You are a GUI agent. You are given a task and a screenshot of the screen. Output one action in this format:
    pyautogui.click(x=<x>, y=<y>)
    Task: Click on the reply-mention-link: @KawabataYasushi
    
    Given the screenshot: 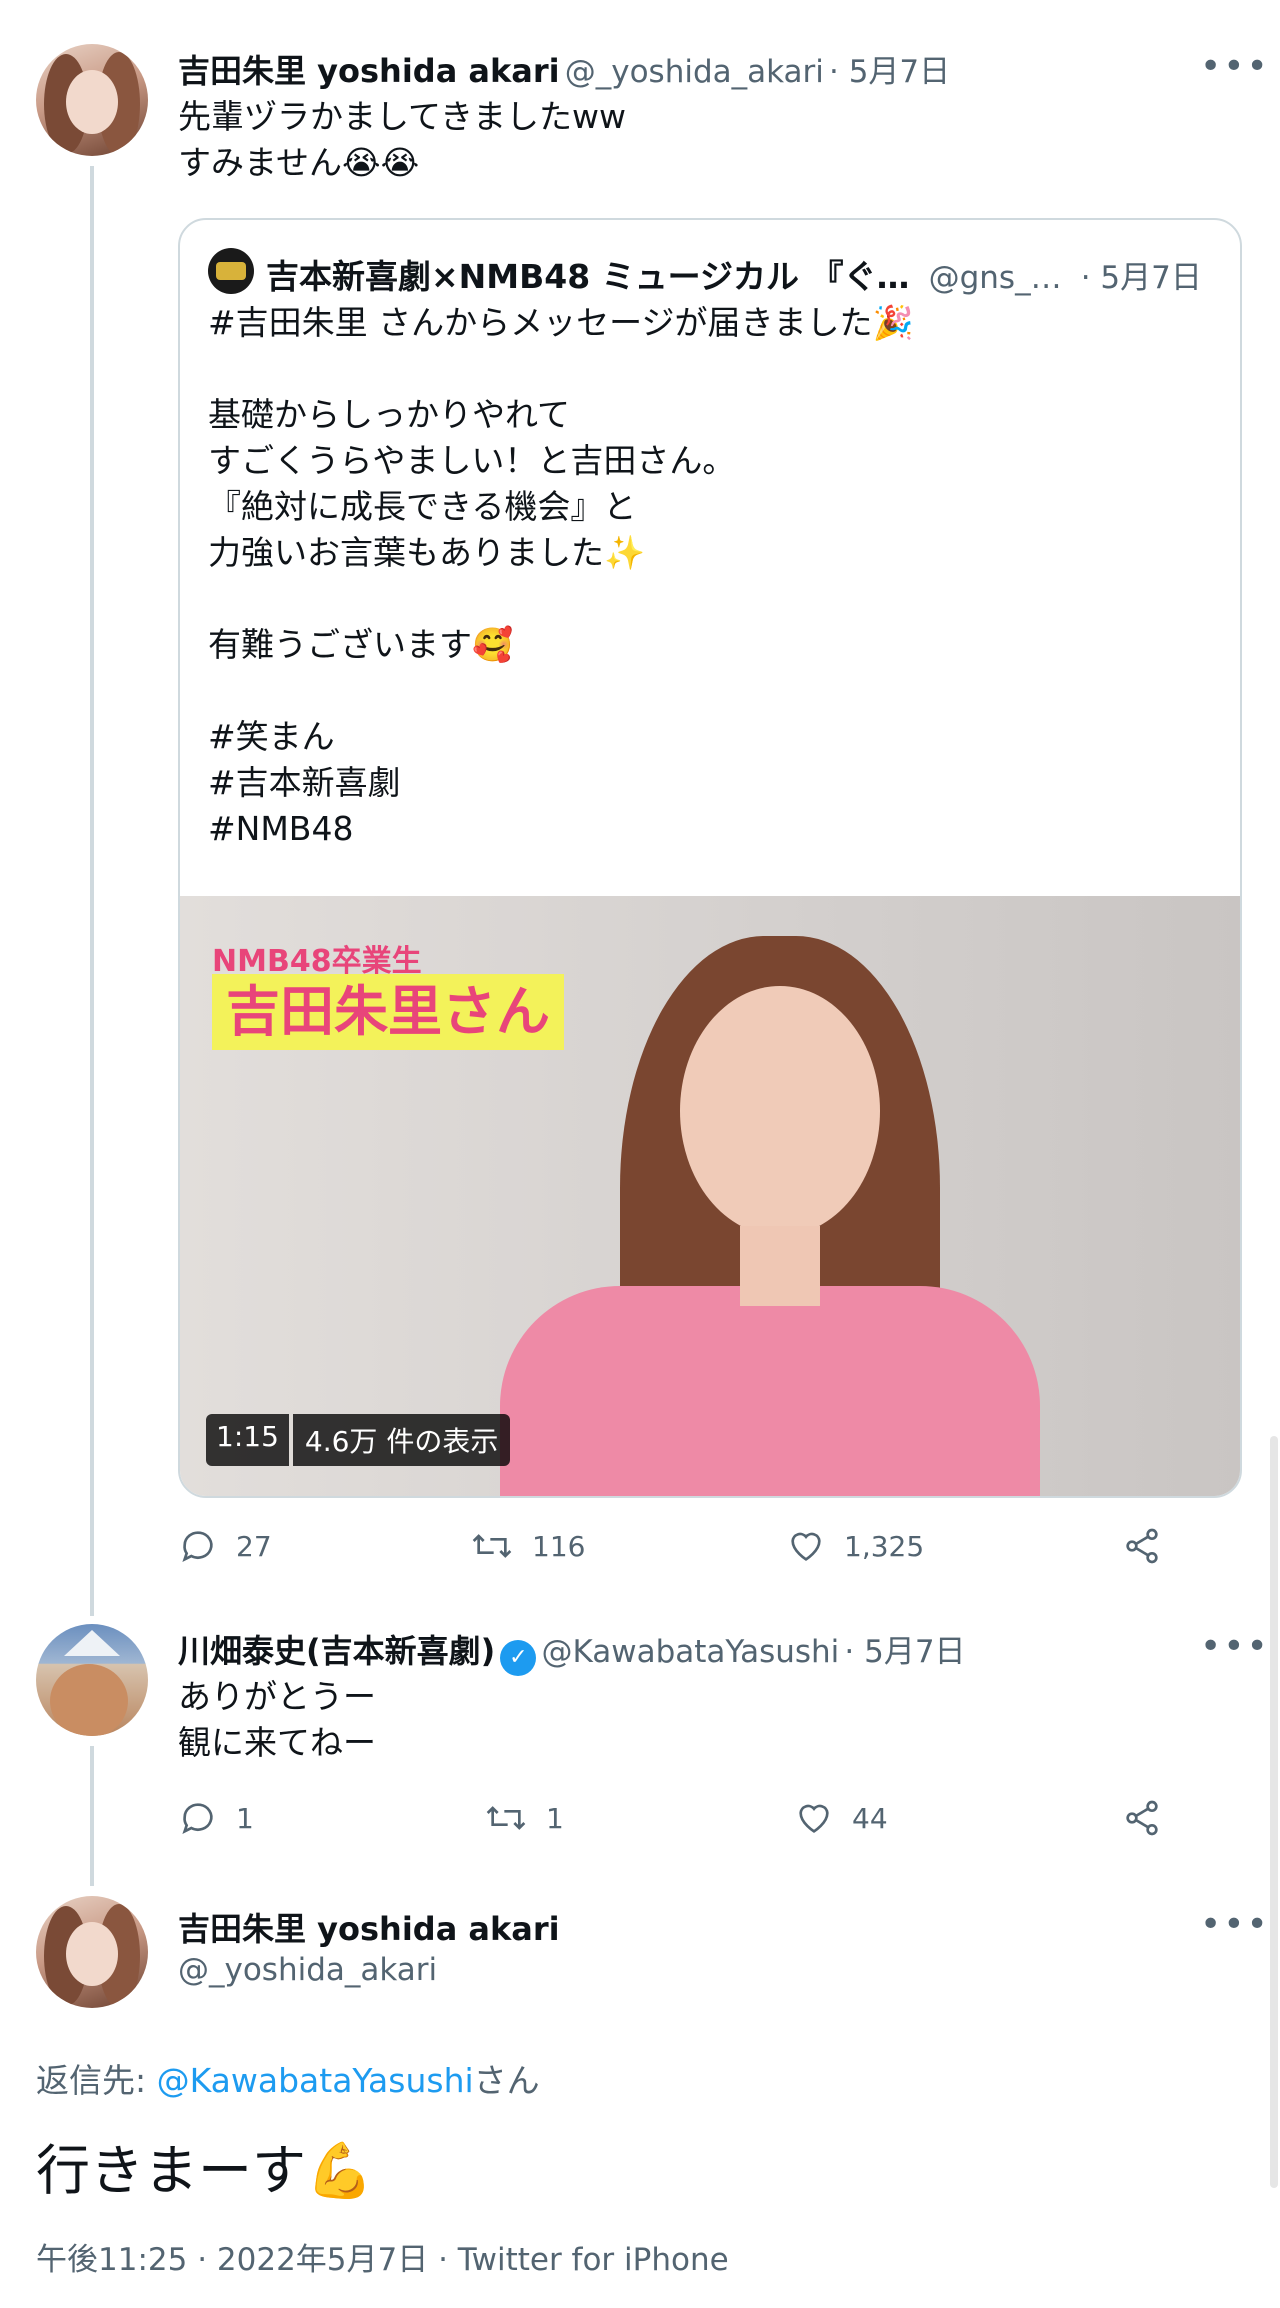 What is the action you would take?
    pyautogui.click(x=315, y=2080)
    